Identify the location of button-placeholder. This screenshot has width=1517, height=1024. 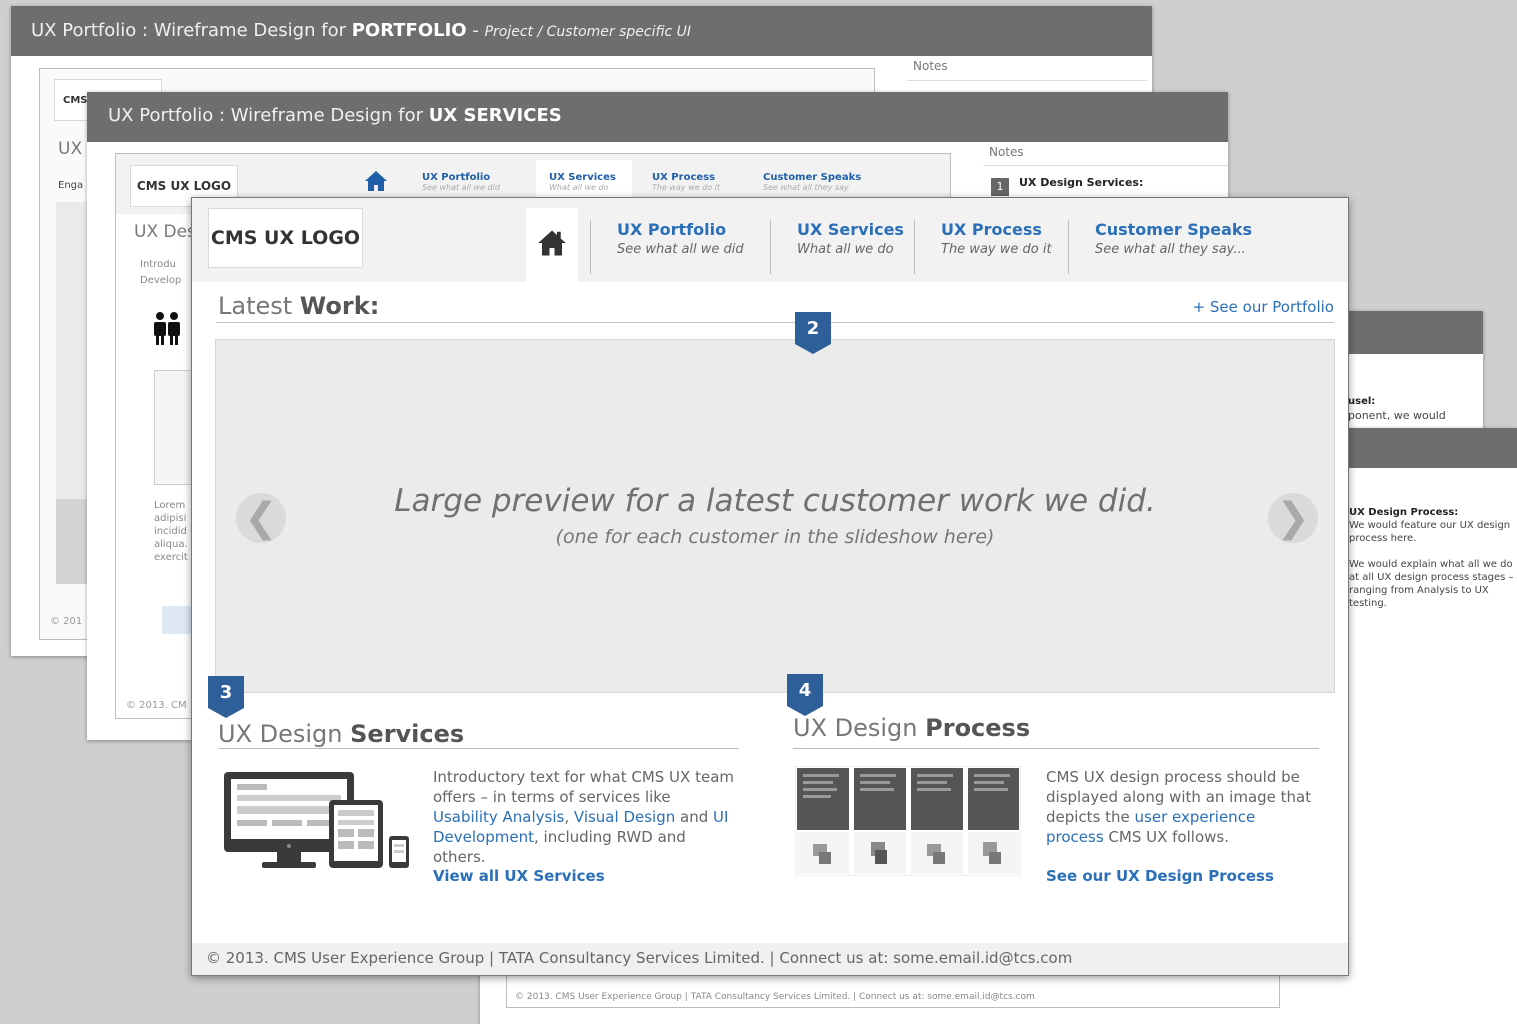
(177, 620).